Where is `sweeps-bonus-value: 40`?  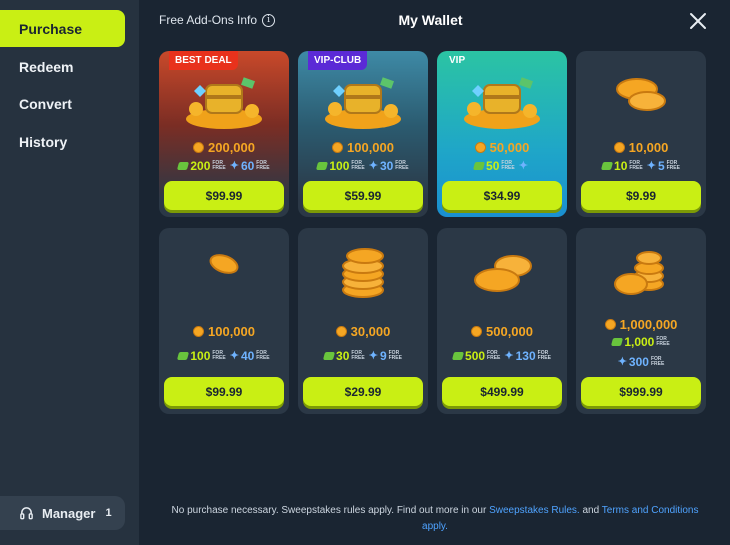 sweeps-bonus-value: 40 is located at coordinates (247, 356).